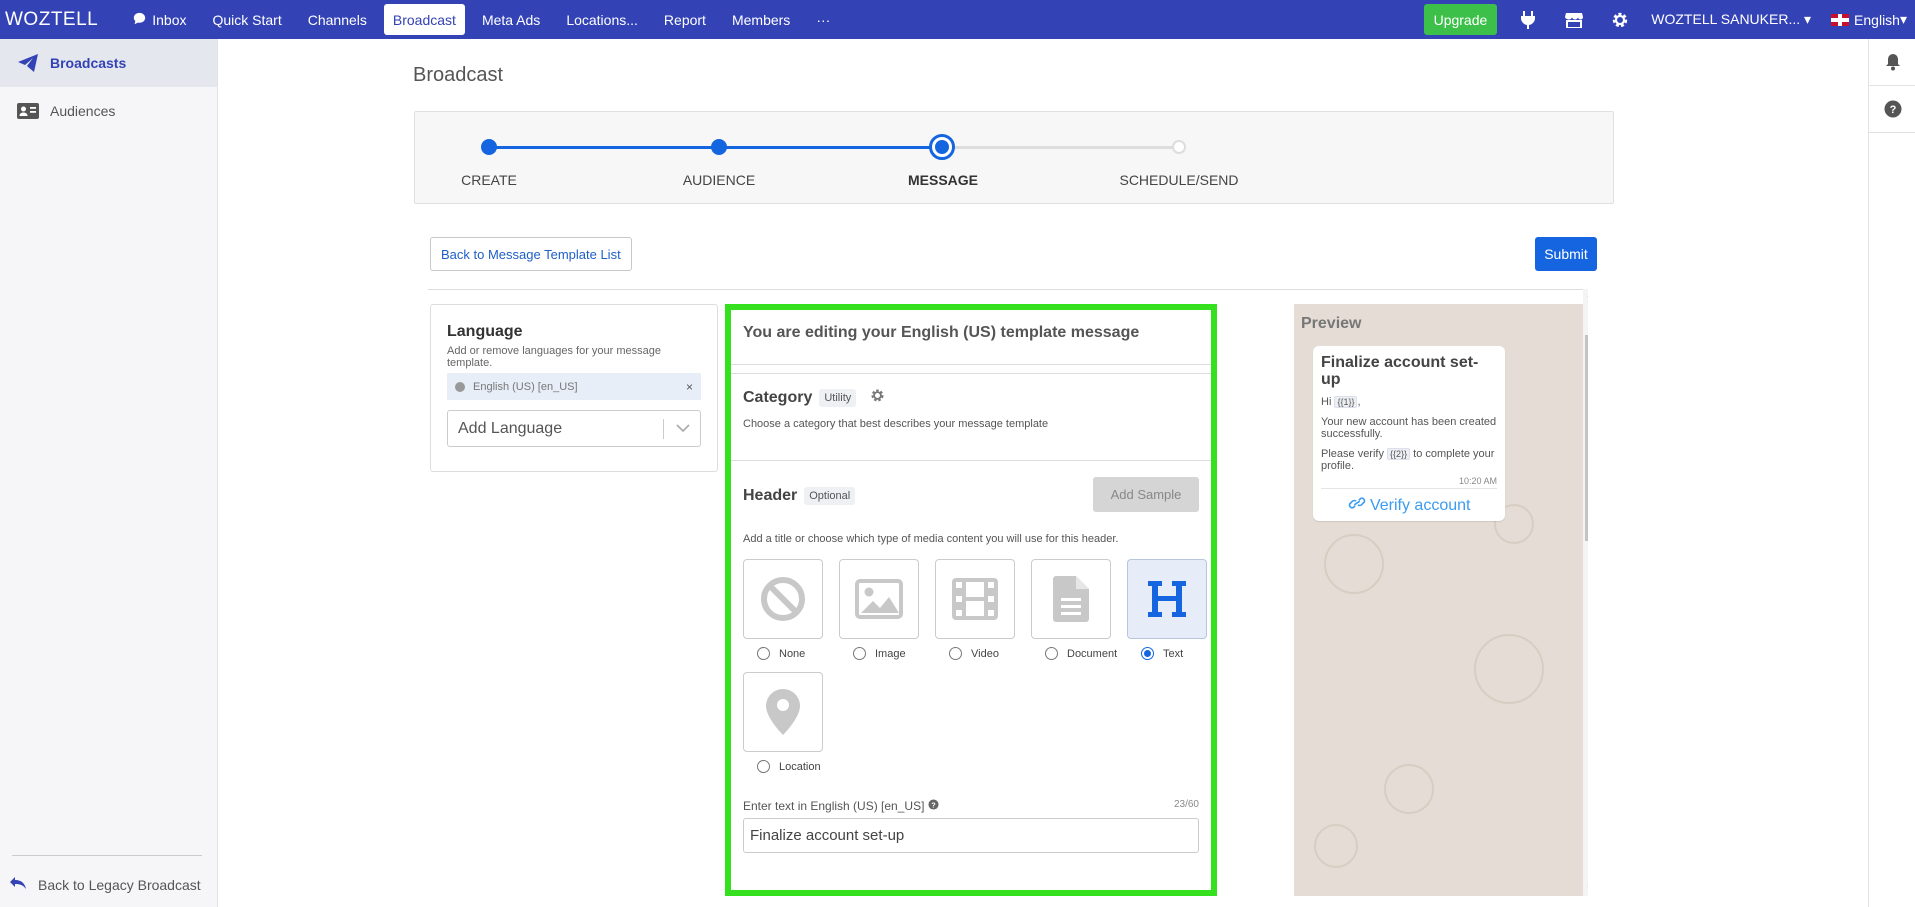 The width and height of the screenshot is (1915, 907). I want to click on radio-location, so click(763, 766).